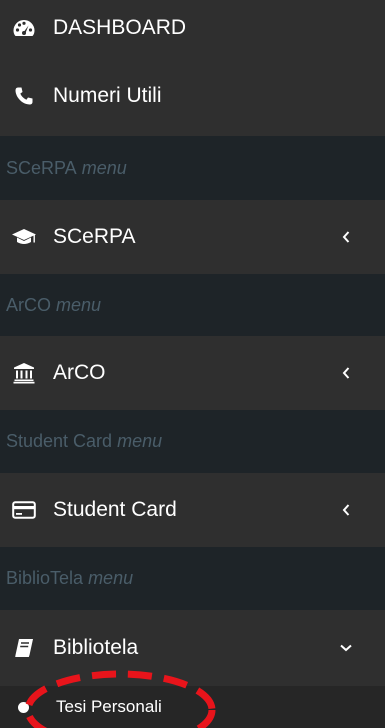  Describe the element at coordinates (96, 647) in the screenshot. I see `menu-item-label: Bibliotela` at that location.